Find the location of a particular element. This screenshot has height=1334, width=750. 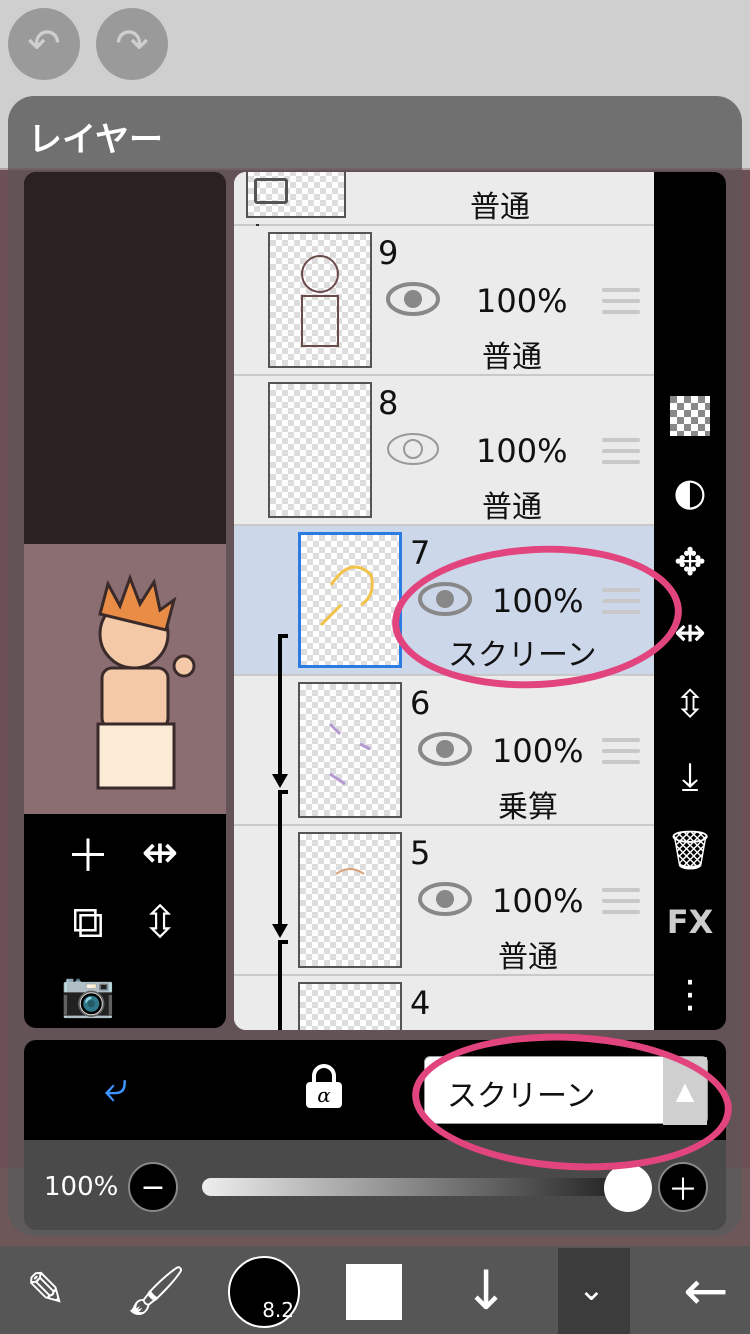

double-chevron-down-icon: ⌄ is located at coordinates (591, 1289).